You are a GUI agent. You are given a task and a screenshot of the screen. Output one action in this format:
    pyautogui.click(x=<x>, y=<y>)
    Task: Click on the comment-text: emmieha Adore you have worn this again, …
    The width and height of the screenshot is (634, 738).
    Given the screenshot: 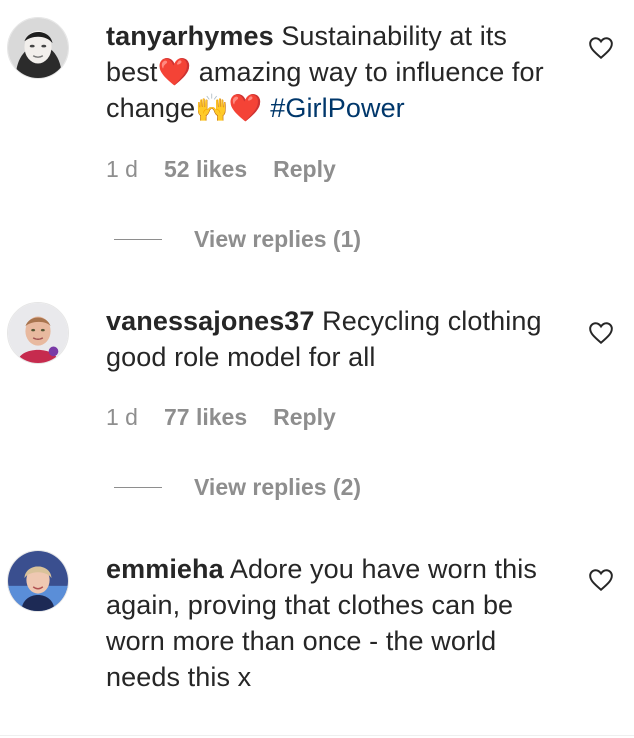 What is the action you would take?
    pyautogui.click(x=333, y=623)
    